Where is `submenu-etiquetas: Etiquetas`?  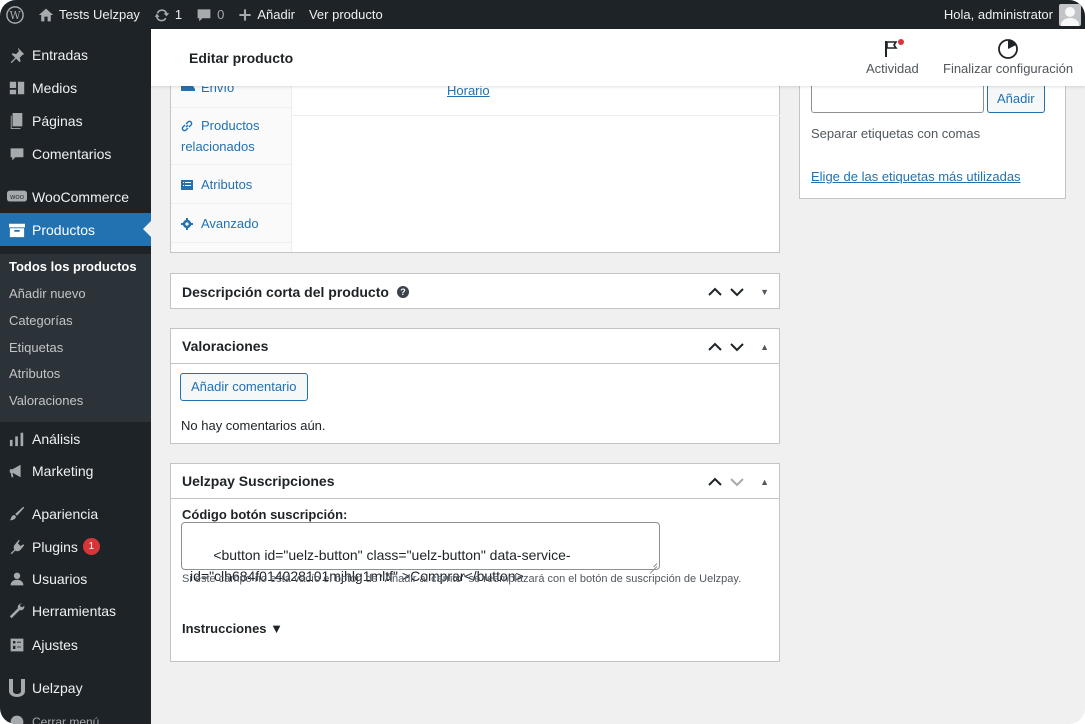
submenu-etiquetas: Etiquetas is located at coordinates (36, 347).